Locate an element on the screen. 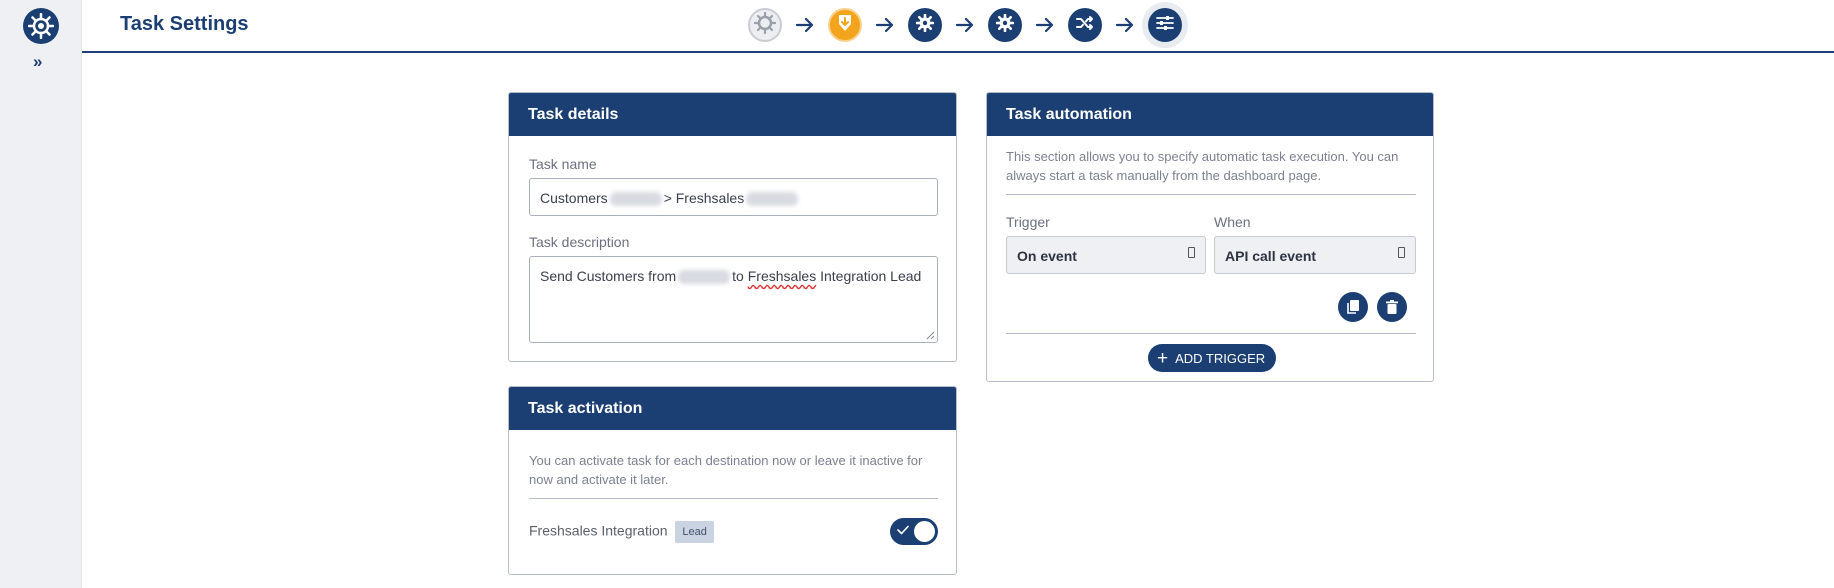 Image resolution: width=1834 pixels, height=588 pixels. task-automation-header: Task automation is located at coordinates (1210, 114).